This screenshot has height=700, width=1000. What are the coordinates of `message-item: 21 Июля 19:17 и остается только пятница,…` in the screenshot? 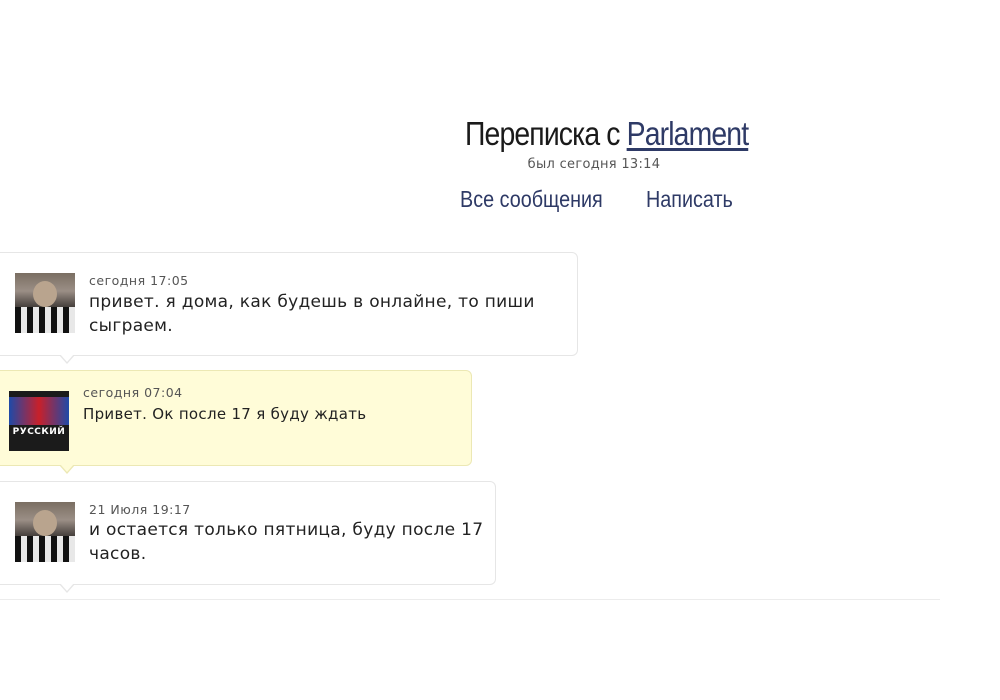 It's located at (248, 537).